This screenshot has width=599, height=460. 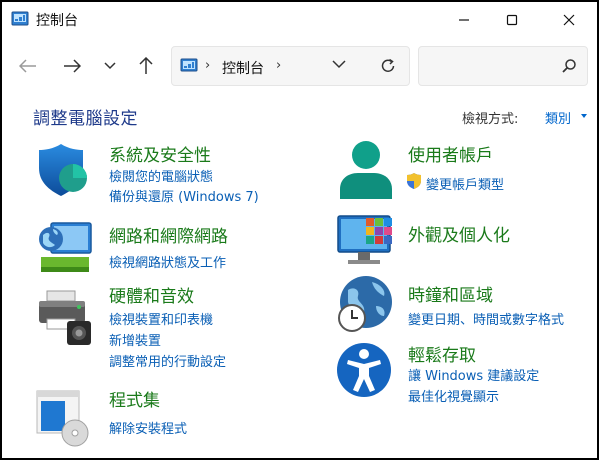 I want to click on close-icon, so click(x=569, y=20).